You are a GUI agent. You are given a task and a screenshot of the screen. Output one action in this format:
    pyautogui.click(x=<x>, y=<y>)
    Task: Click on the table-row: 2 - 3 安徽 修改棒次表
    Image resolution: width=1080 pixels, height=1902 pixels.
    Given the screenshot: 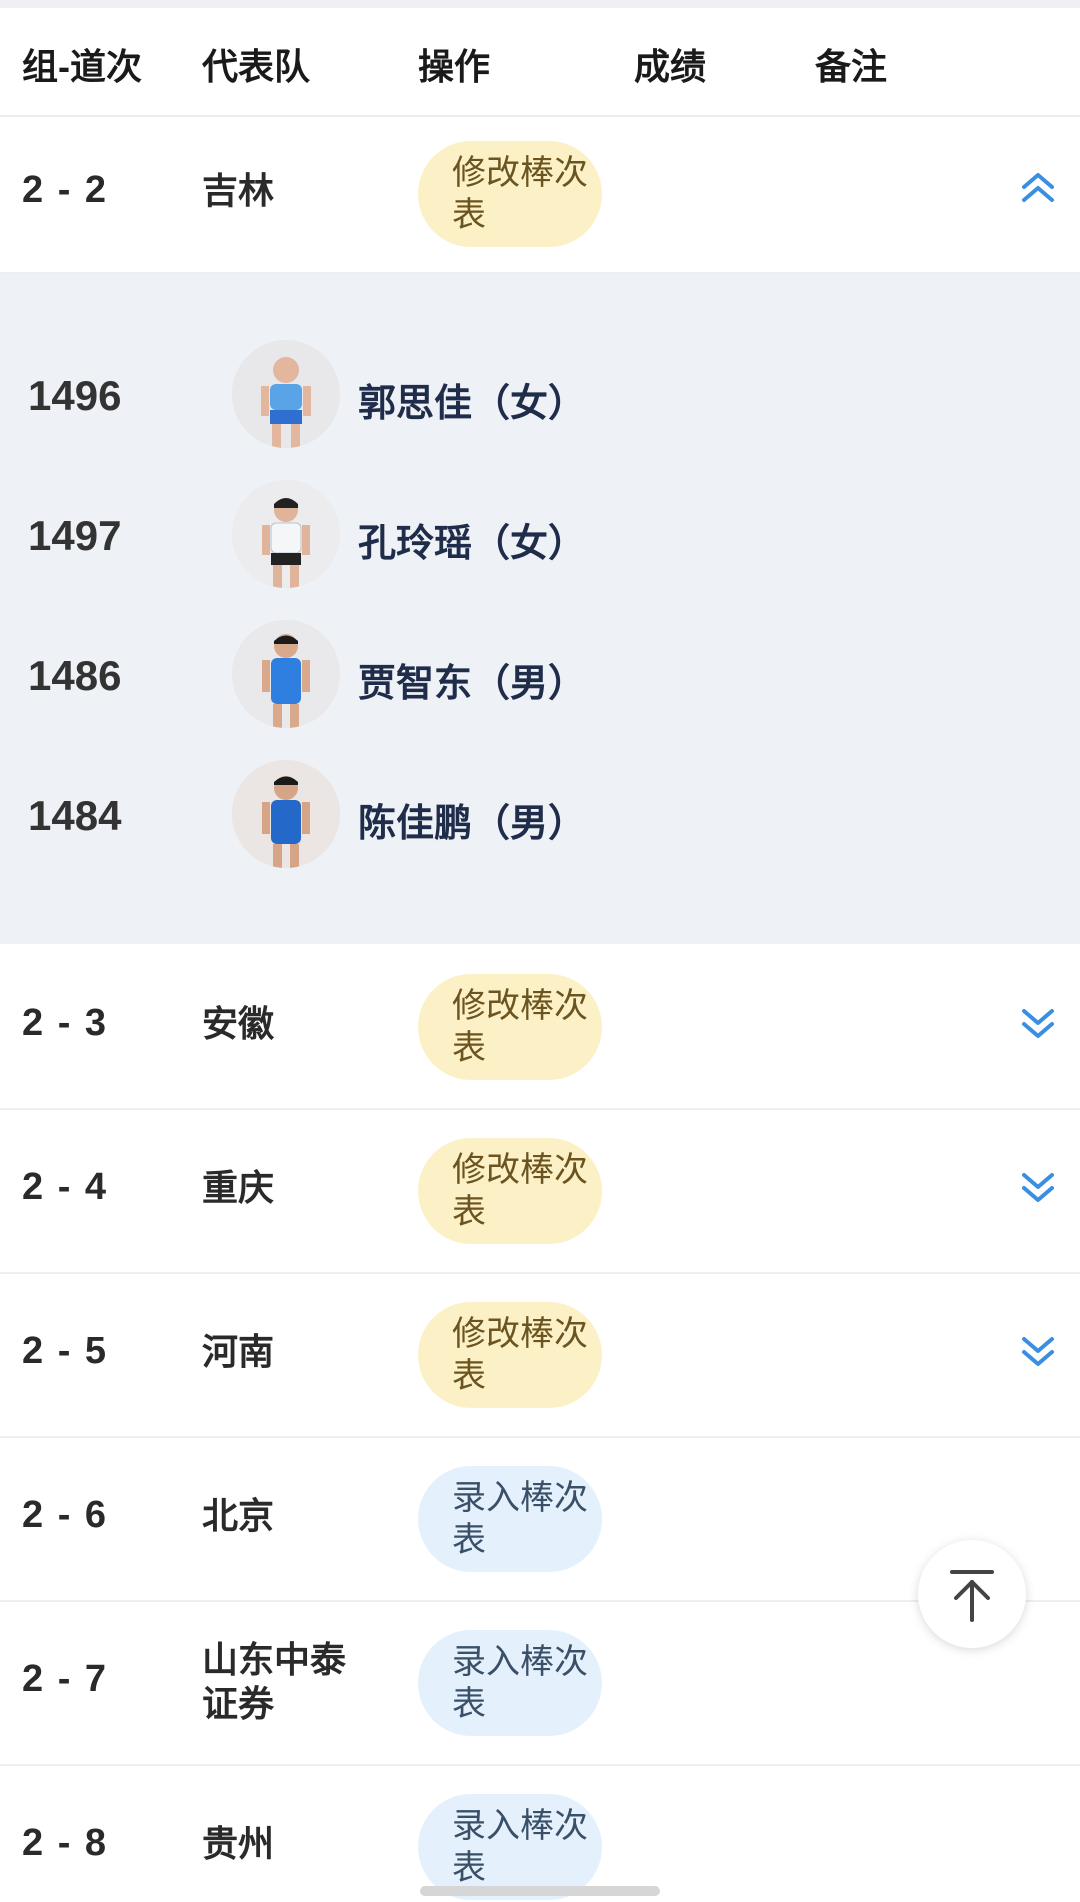 What is the action you would take?
    pyautogui.click(x=540, y=1028)
    